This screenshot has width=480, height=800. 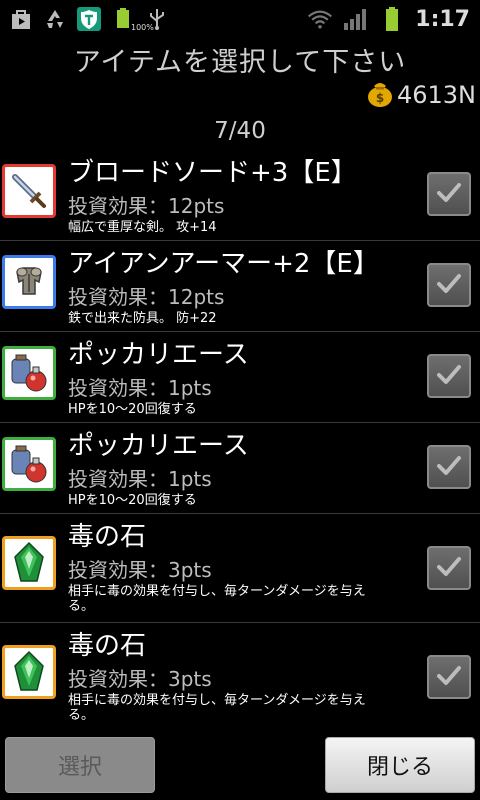 I want to click on dialog-title: アイテムを選択して下さい, so click(x=240, y=62).